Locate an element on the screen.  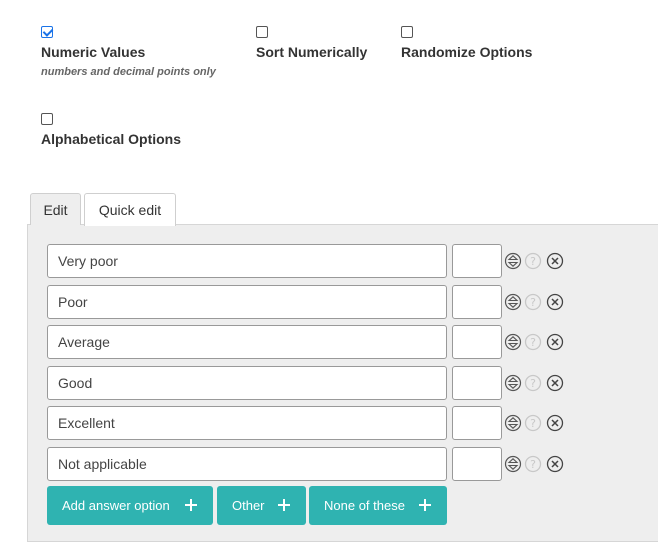
answer-row: Good? is located at coordinates (312, 383).